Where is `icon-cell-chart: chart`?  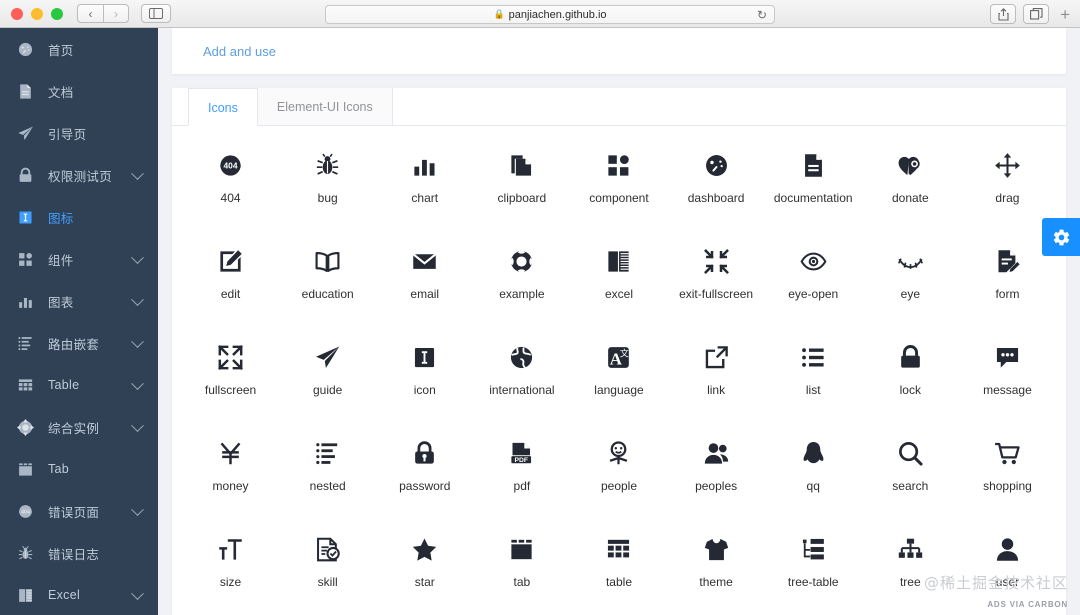
icon-cell-chart: chart is located at coordinates (424, 181).